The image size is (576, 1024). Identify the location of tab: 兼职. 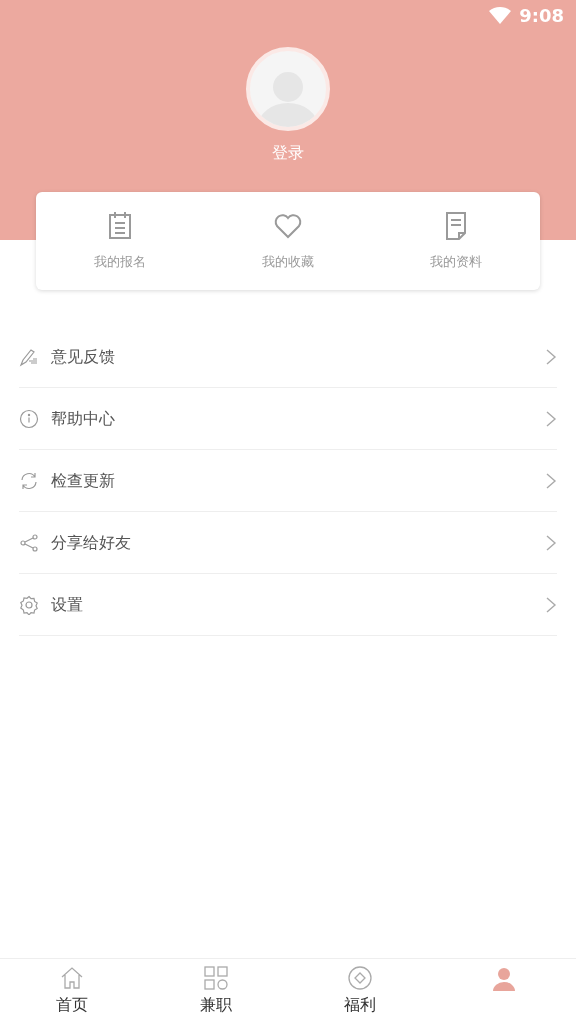
(216, 991).